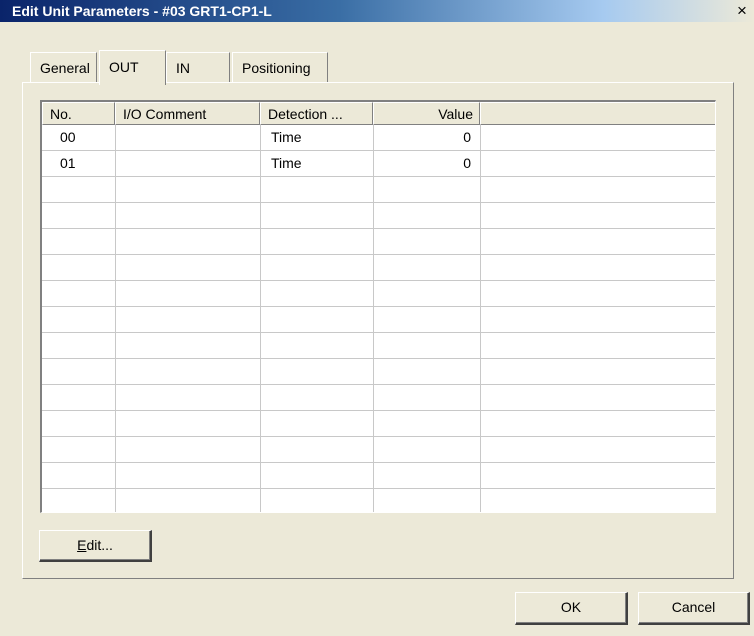 The height and width of the screenshot is (636, 754). I want to click on table-row: 01 Time 0, so click(378, 163).